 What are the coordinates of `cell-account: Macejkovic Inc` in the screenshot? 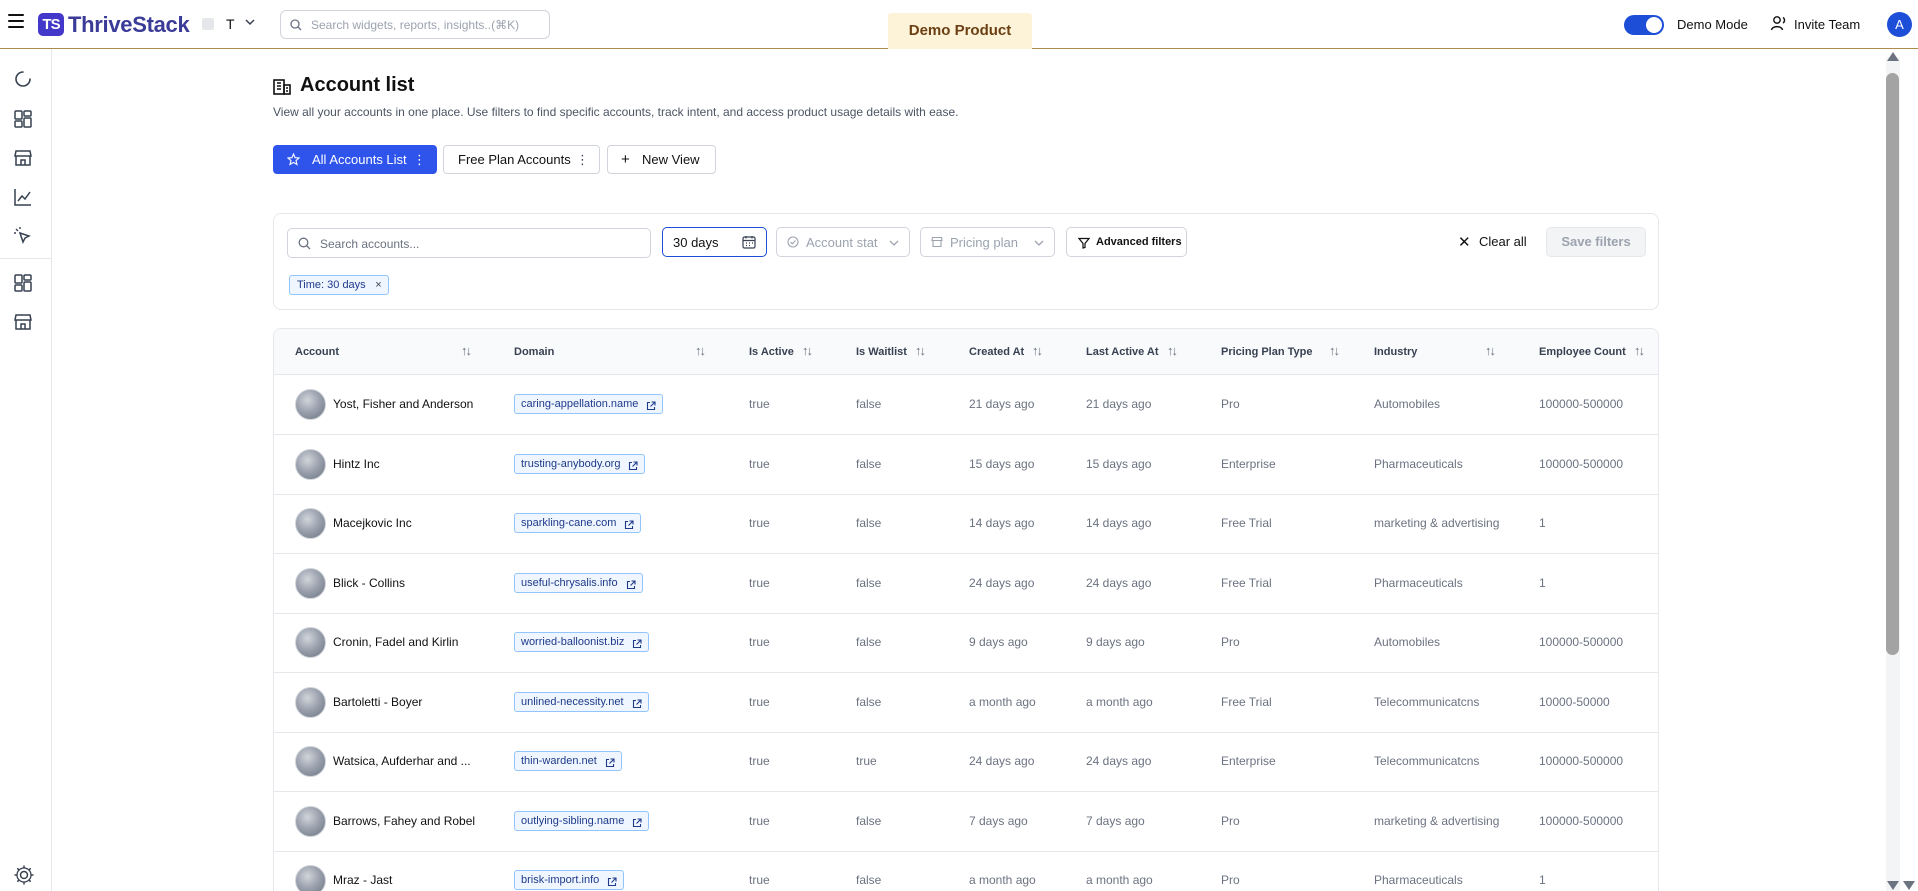 It's located at (372, 523).